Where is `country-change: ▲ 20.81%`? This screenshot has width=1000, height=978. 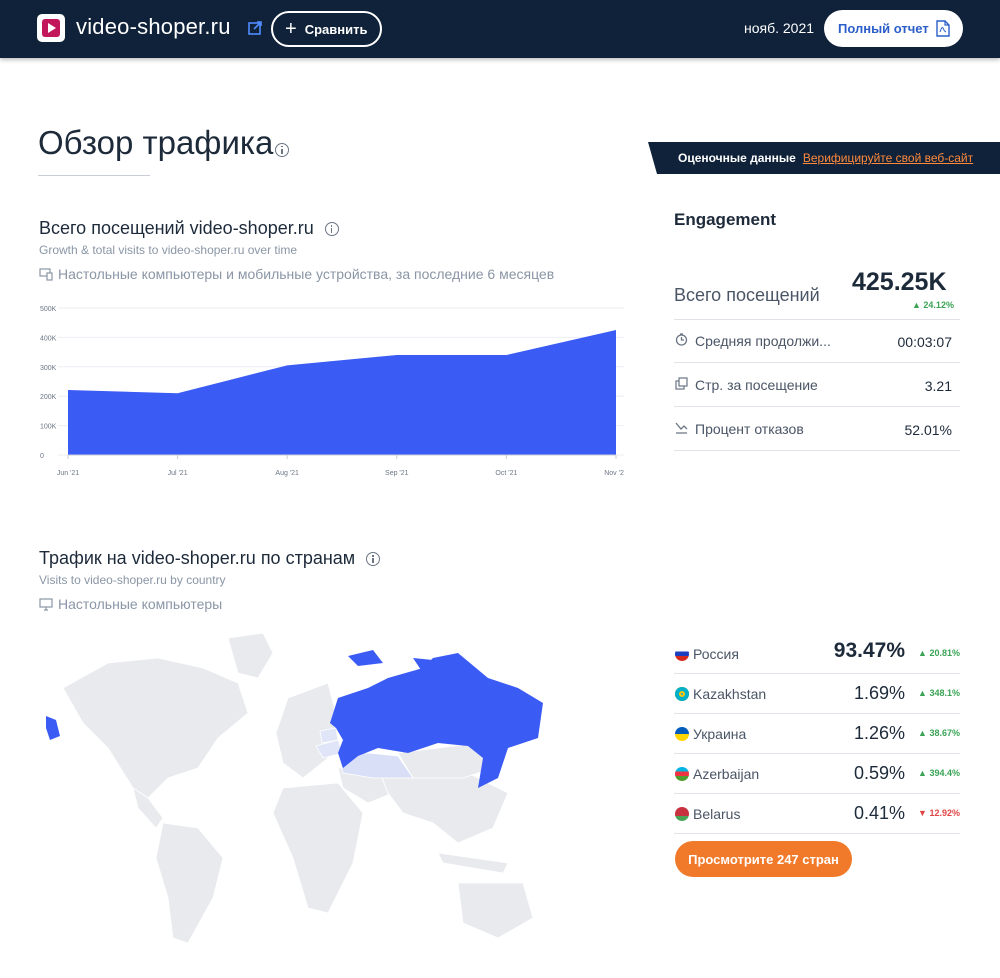 country-change: ▲ 20.81% is located at coordinates (939, 653).